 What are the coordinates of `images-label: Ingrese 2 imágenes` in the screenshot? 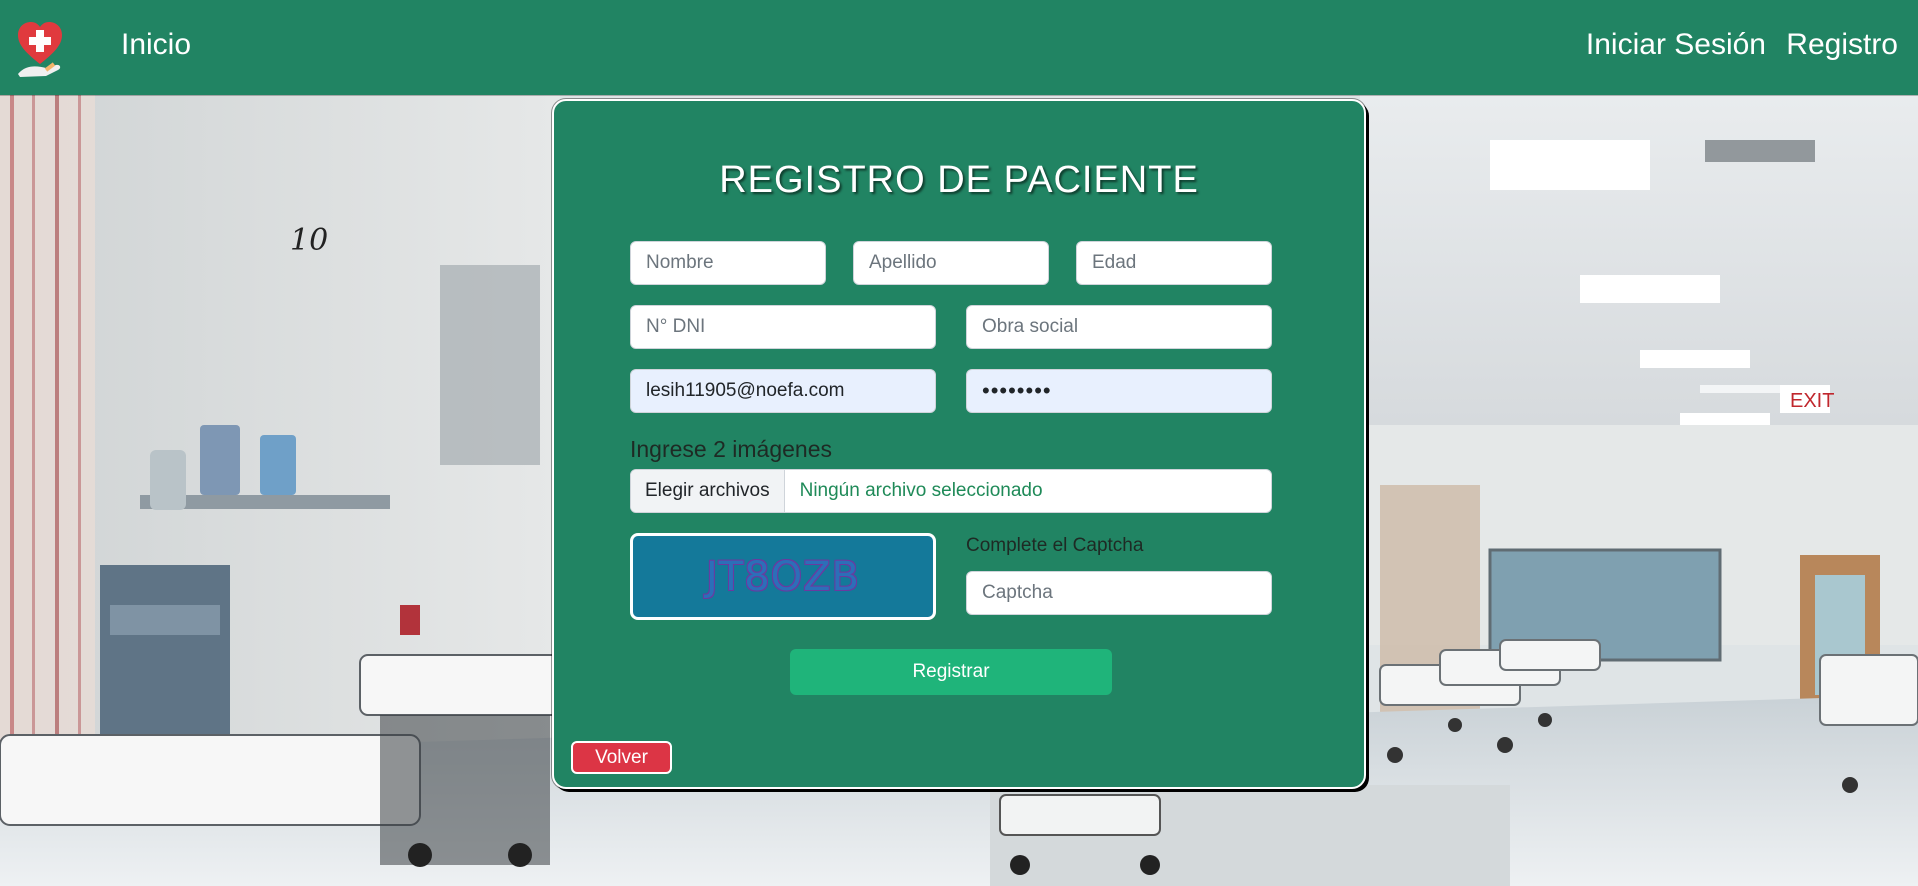 It's located at (731, 449).